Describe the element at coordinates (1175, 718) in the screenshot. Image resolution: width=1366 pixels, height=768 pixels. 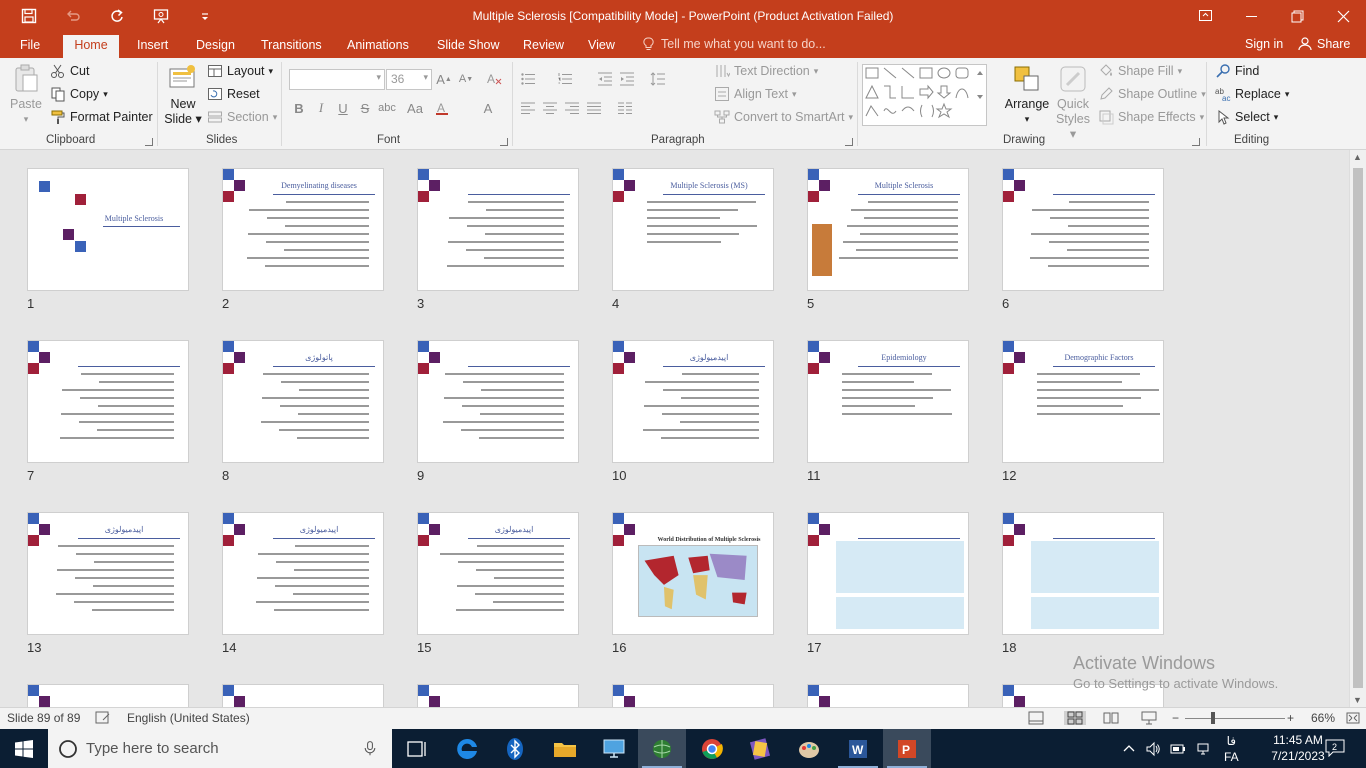
I see `zoom-out-button: −` at that location.